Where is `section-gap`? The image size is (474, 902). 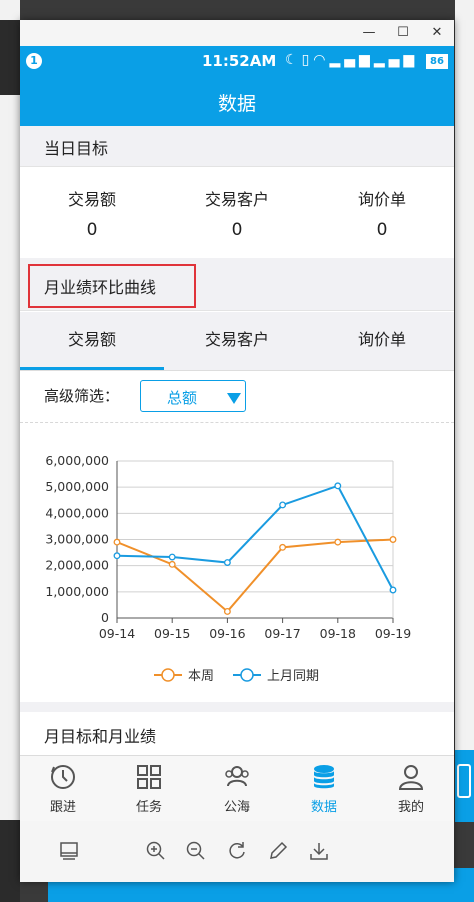
section-gap is located at coordinates (237, 707).